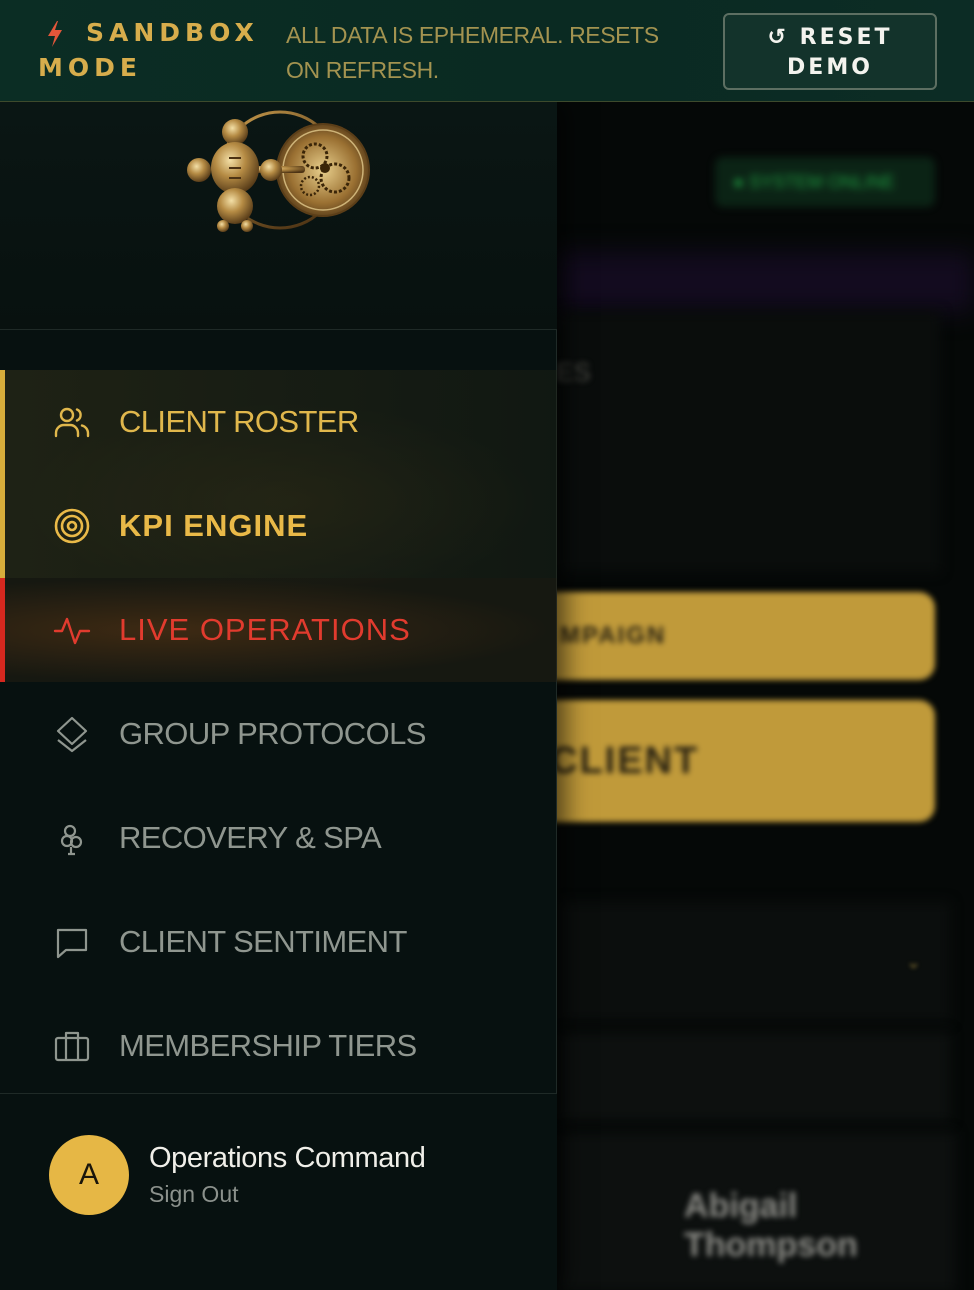 This screenshot has height=1290, width=974. Describe the element at coordinates (727, 761) in the screenshot. I see `add-client-button: CLIENT` at that location.